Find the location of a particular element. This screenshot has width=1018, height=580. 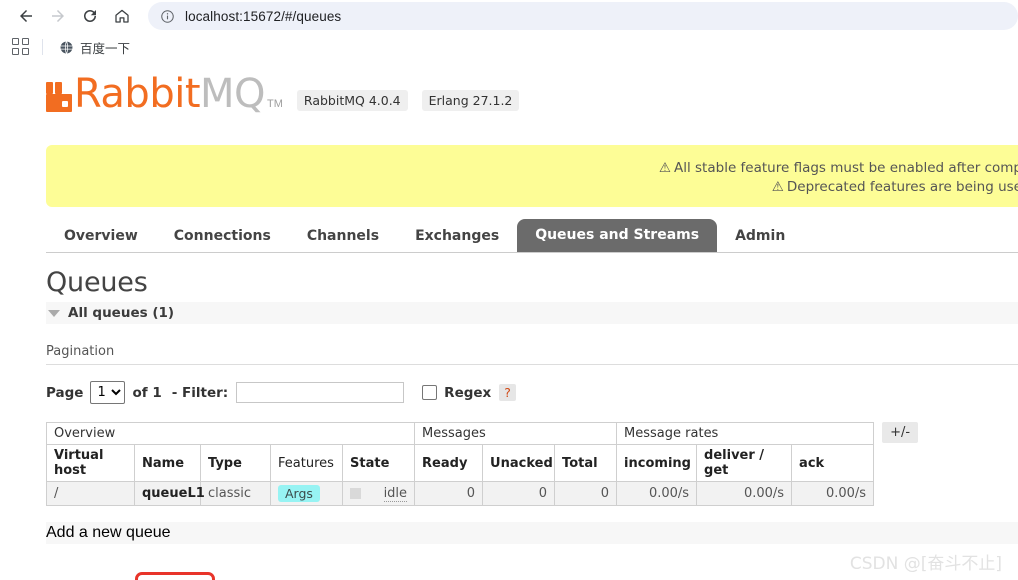

column-name: Name is located at coordinates (167, 463).